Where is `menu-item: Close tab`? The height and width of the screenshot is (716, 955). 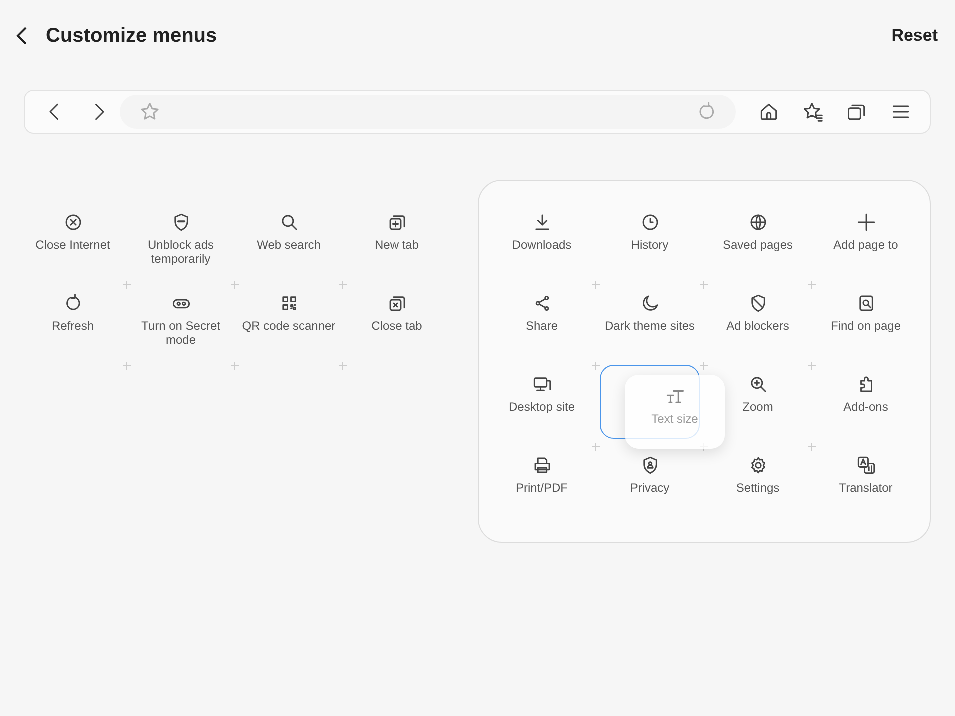
menu-item: Close tab is located at coordinates (397, 325).